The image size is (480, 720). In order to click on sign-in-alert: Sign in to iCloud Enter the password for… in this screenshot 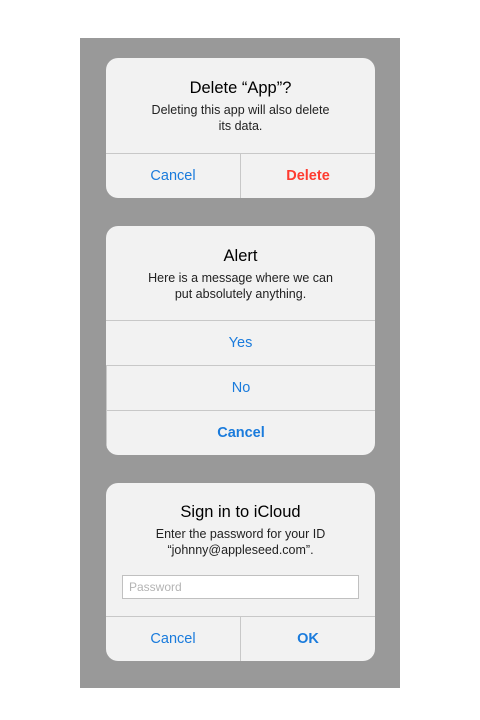, I will do `click(240, 572)`.